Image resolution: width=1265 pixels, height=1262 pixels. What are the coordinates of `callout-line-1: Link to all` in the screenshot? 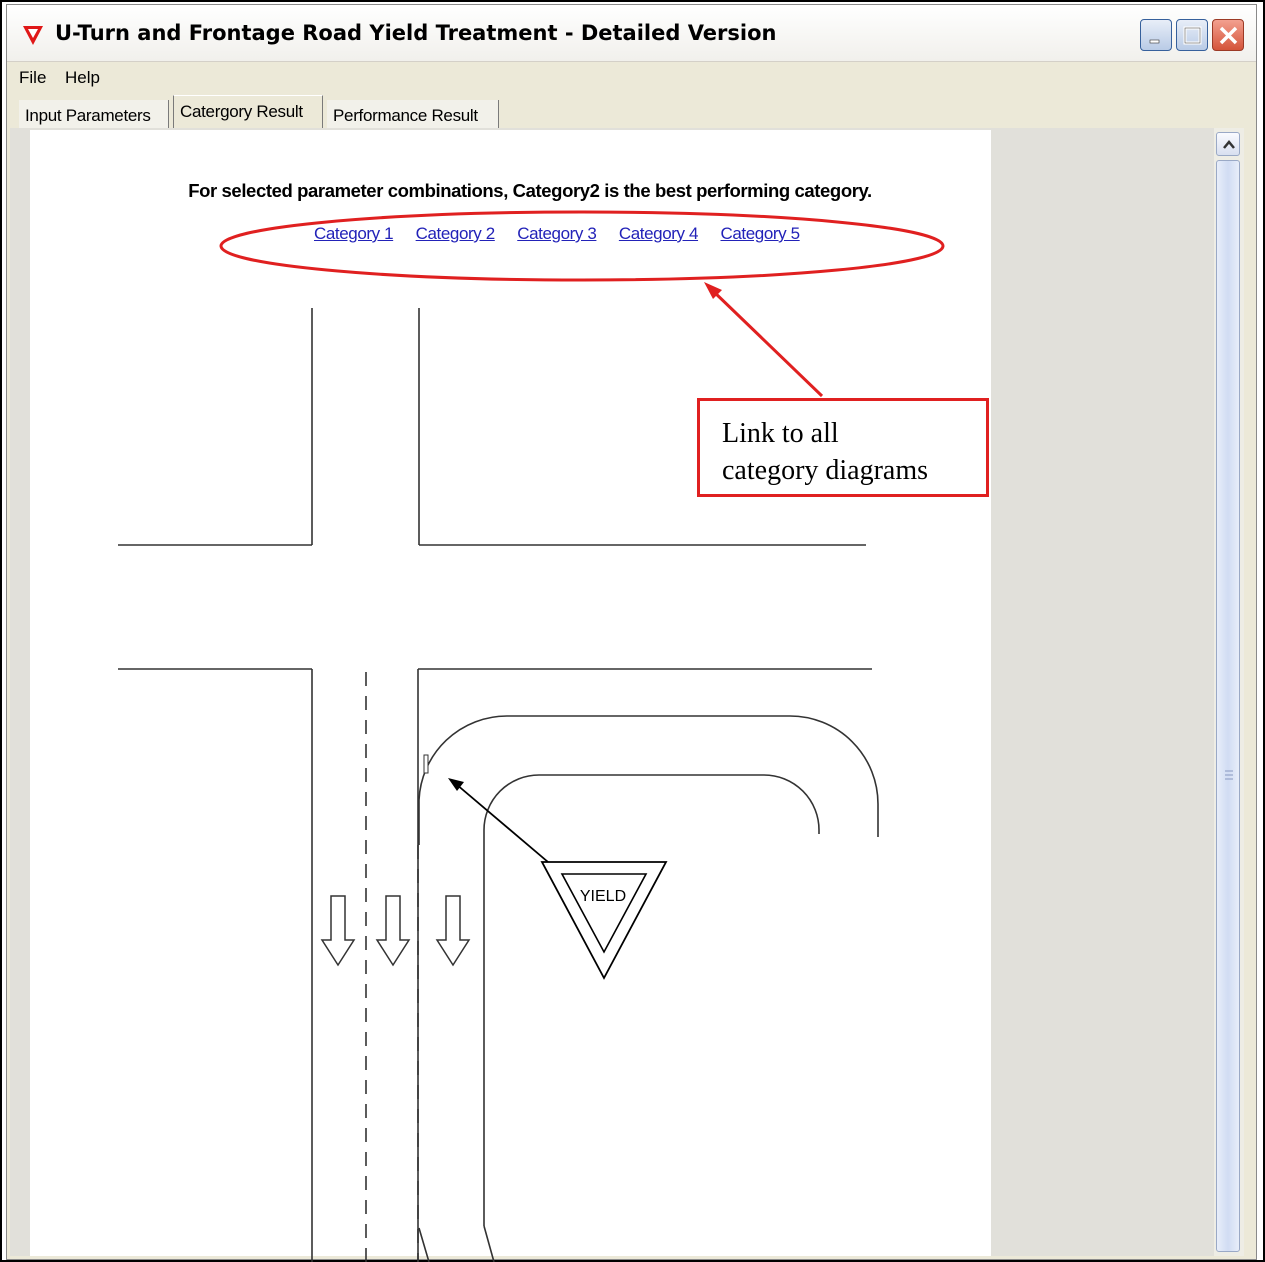 It's located at (780, 433).